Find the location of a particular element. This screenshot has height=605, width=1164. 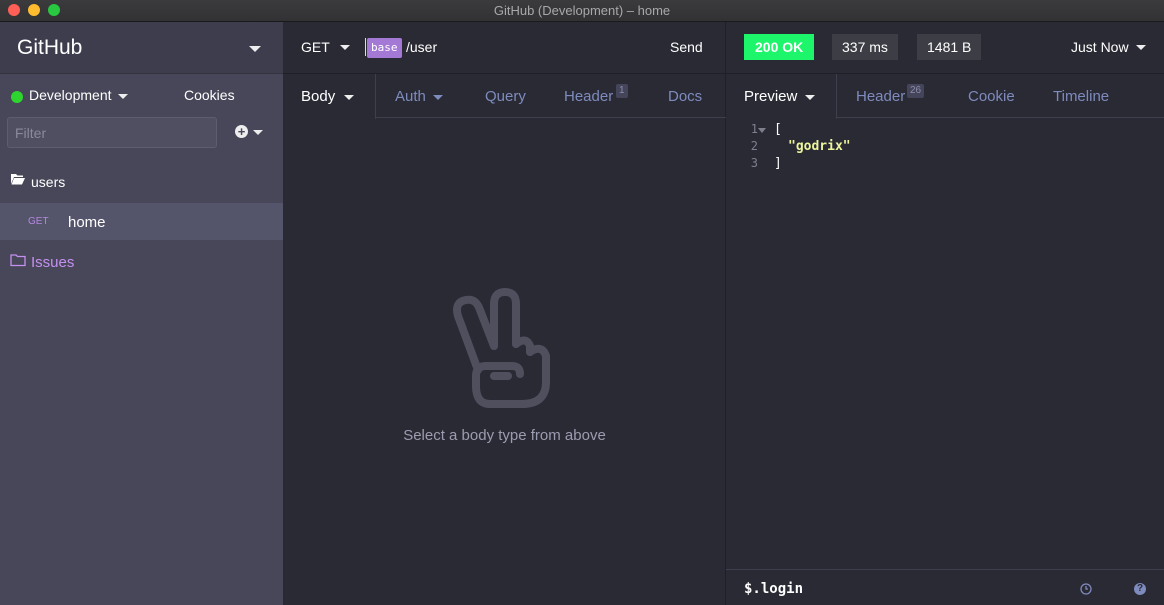

tab-cookie: Cookie is located at coordinates (991, 96).